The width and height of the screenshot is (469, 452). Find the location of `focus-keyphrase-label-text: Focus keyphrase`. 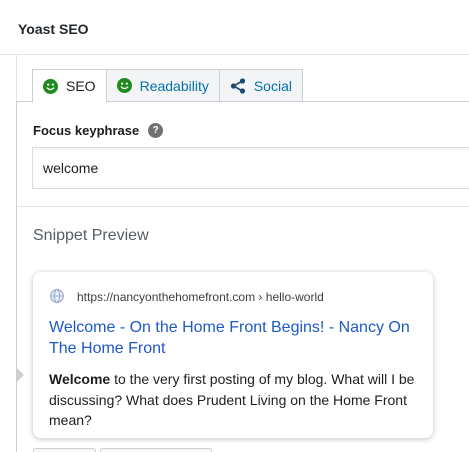

focus-keyphrase-label-text: Focus keyphrase is located at coordinates (86, 130).